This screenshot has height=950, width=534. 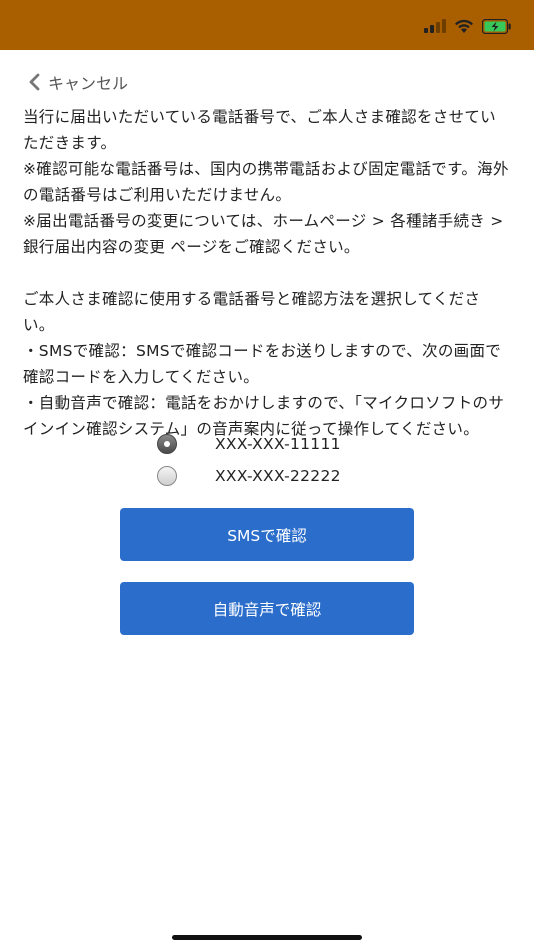 I want to click on voice-verify-button: 自動音声で確認, so click(x=267, y=608).